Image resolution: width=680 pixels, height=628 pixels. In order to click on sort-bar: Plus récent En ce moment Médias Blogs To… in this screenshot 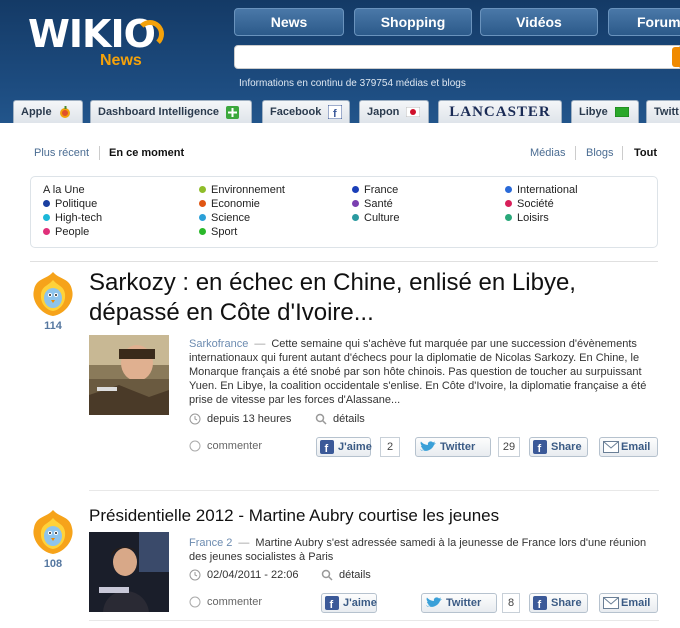, I will do `click(345, 153)`.